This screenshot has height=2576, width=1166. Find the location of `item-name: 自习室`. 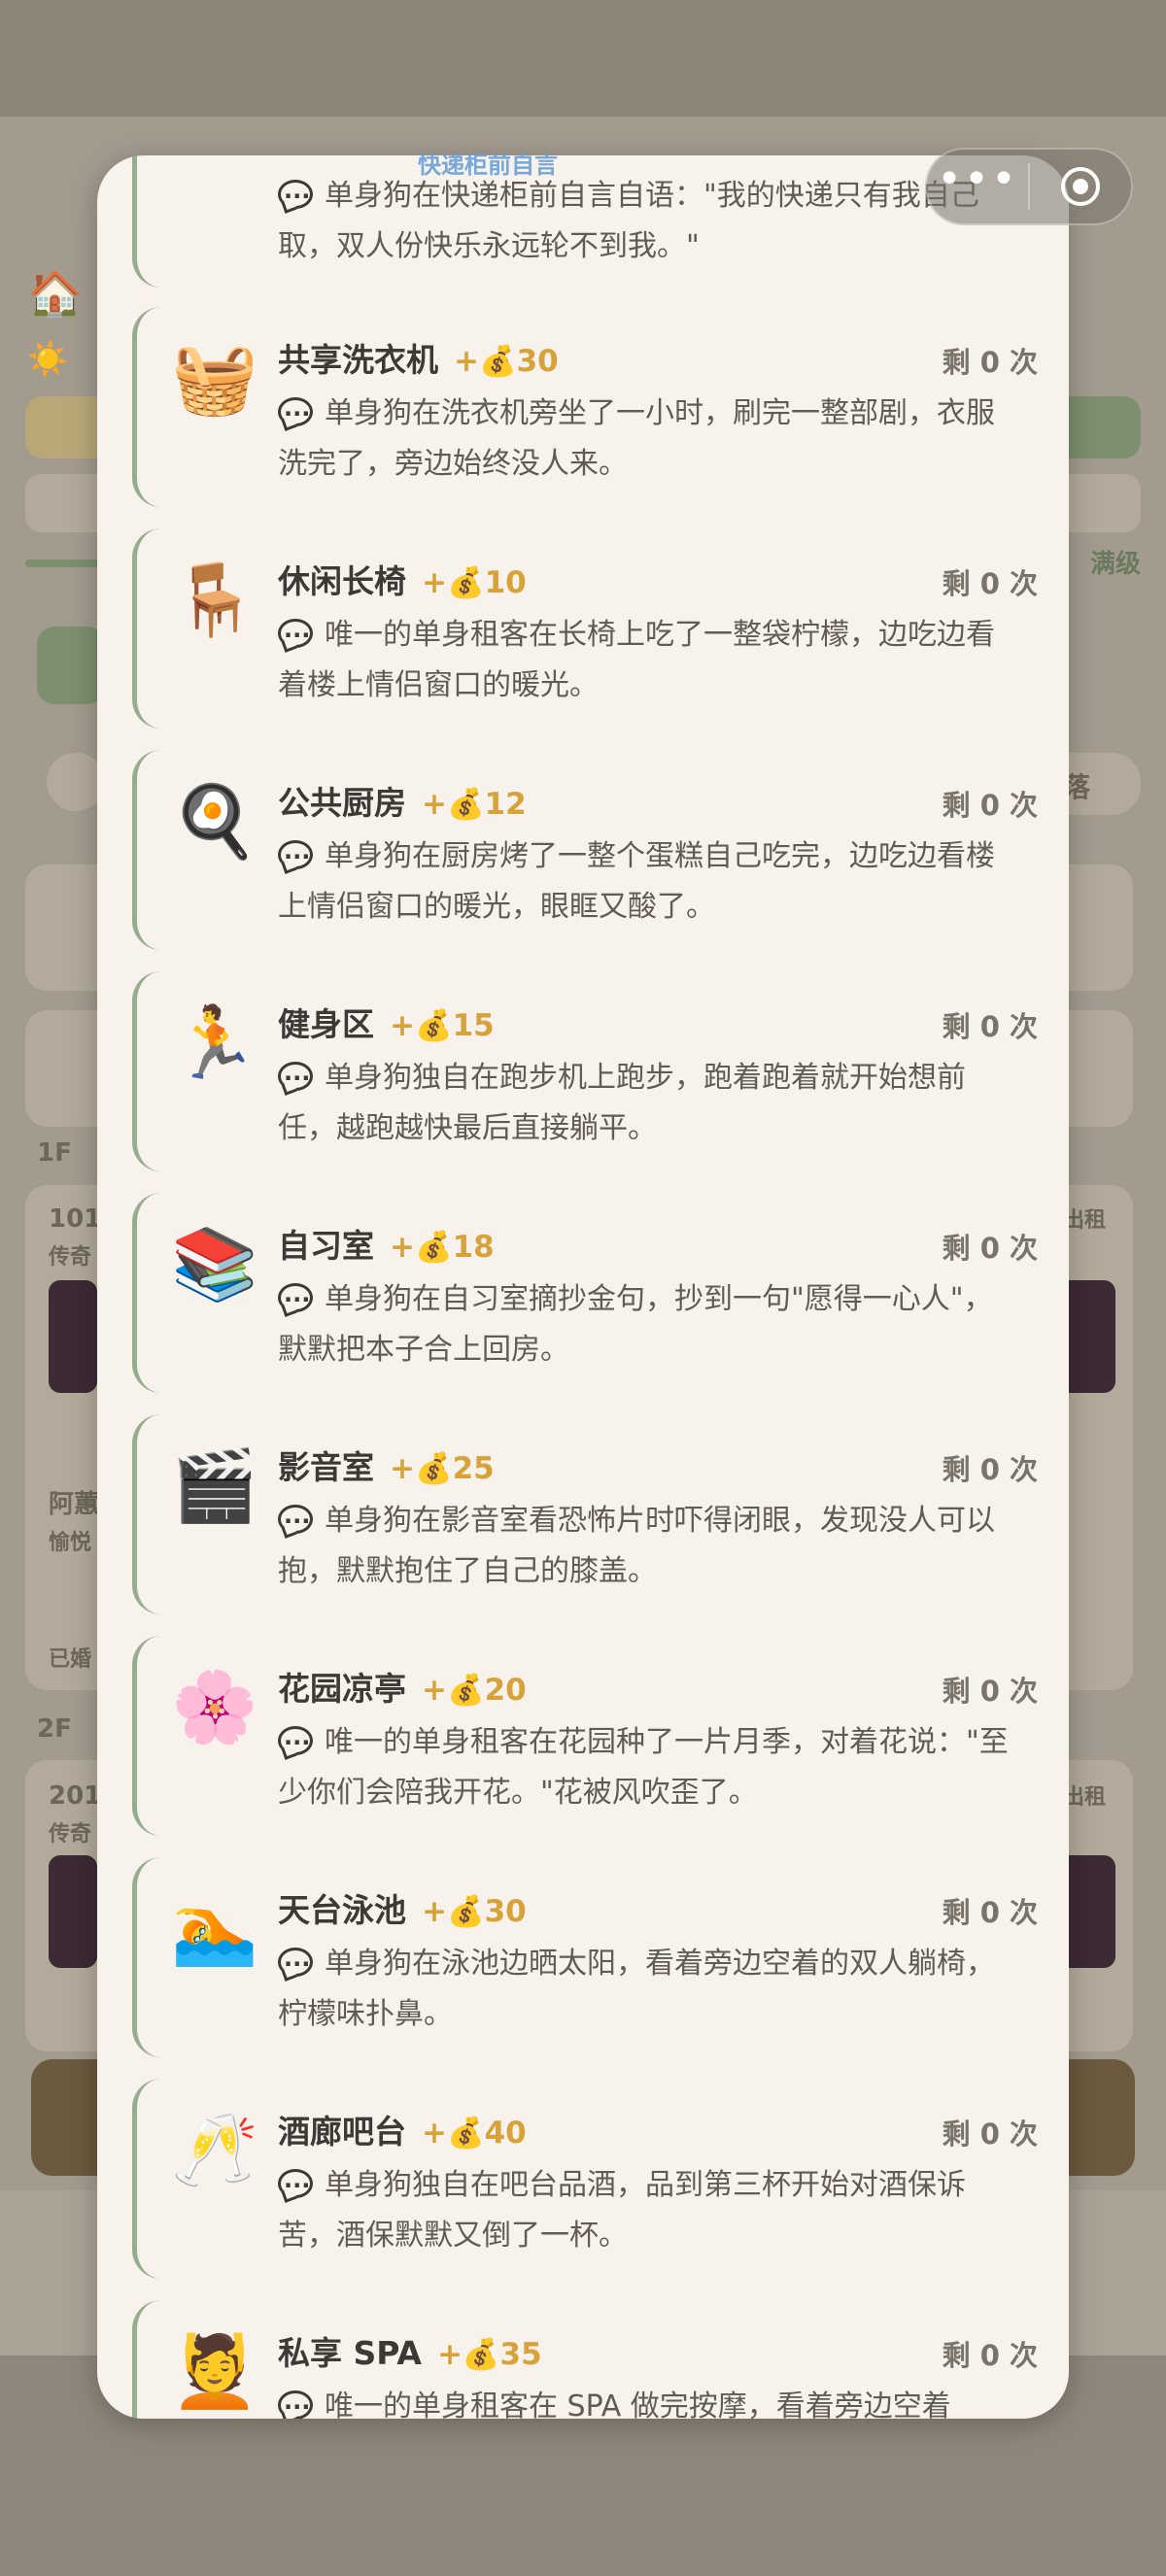

item-name: 自习室 is located at coordinates (326, 1246).